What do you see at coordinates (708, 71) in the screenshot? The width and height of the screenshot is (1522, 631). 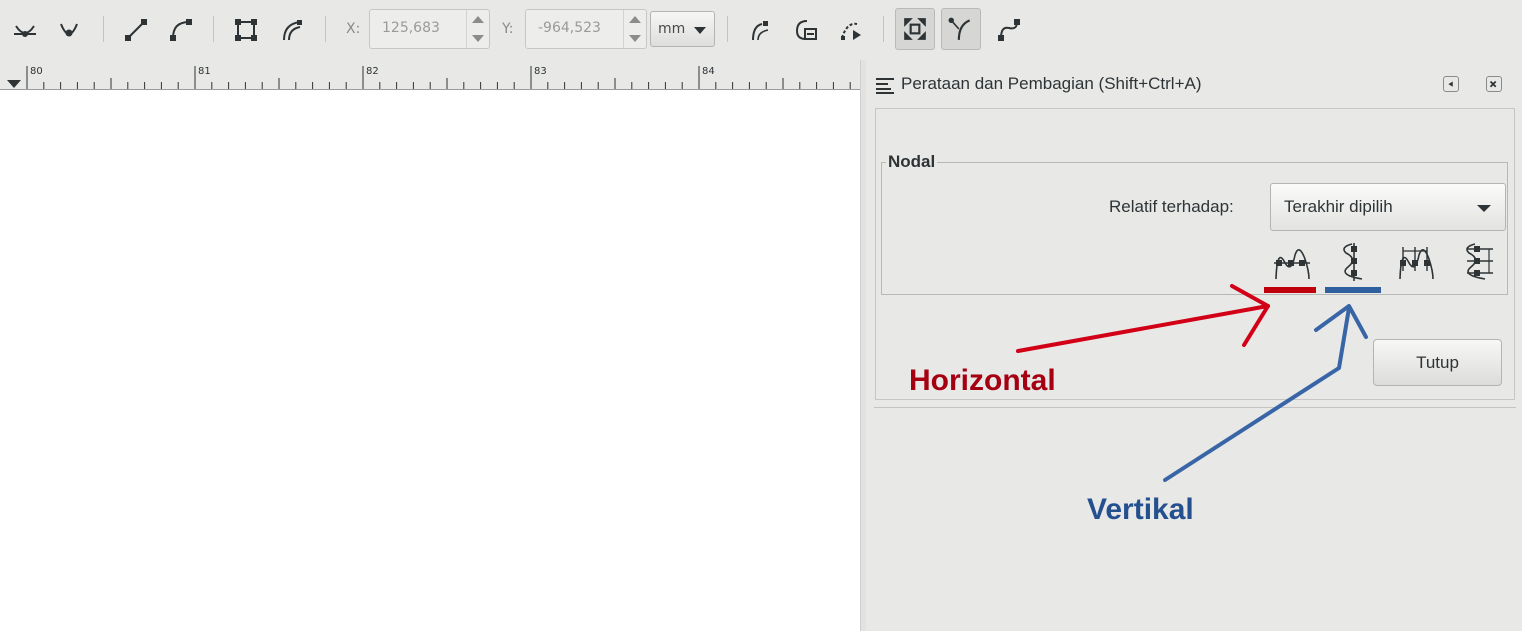 I see `ruler-label: 84` at bounding box center [708, 71].